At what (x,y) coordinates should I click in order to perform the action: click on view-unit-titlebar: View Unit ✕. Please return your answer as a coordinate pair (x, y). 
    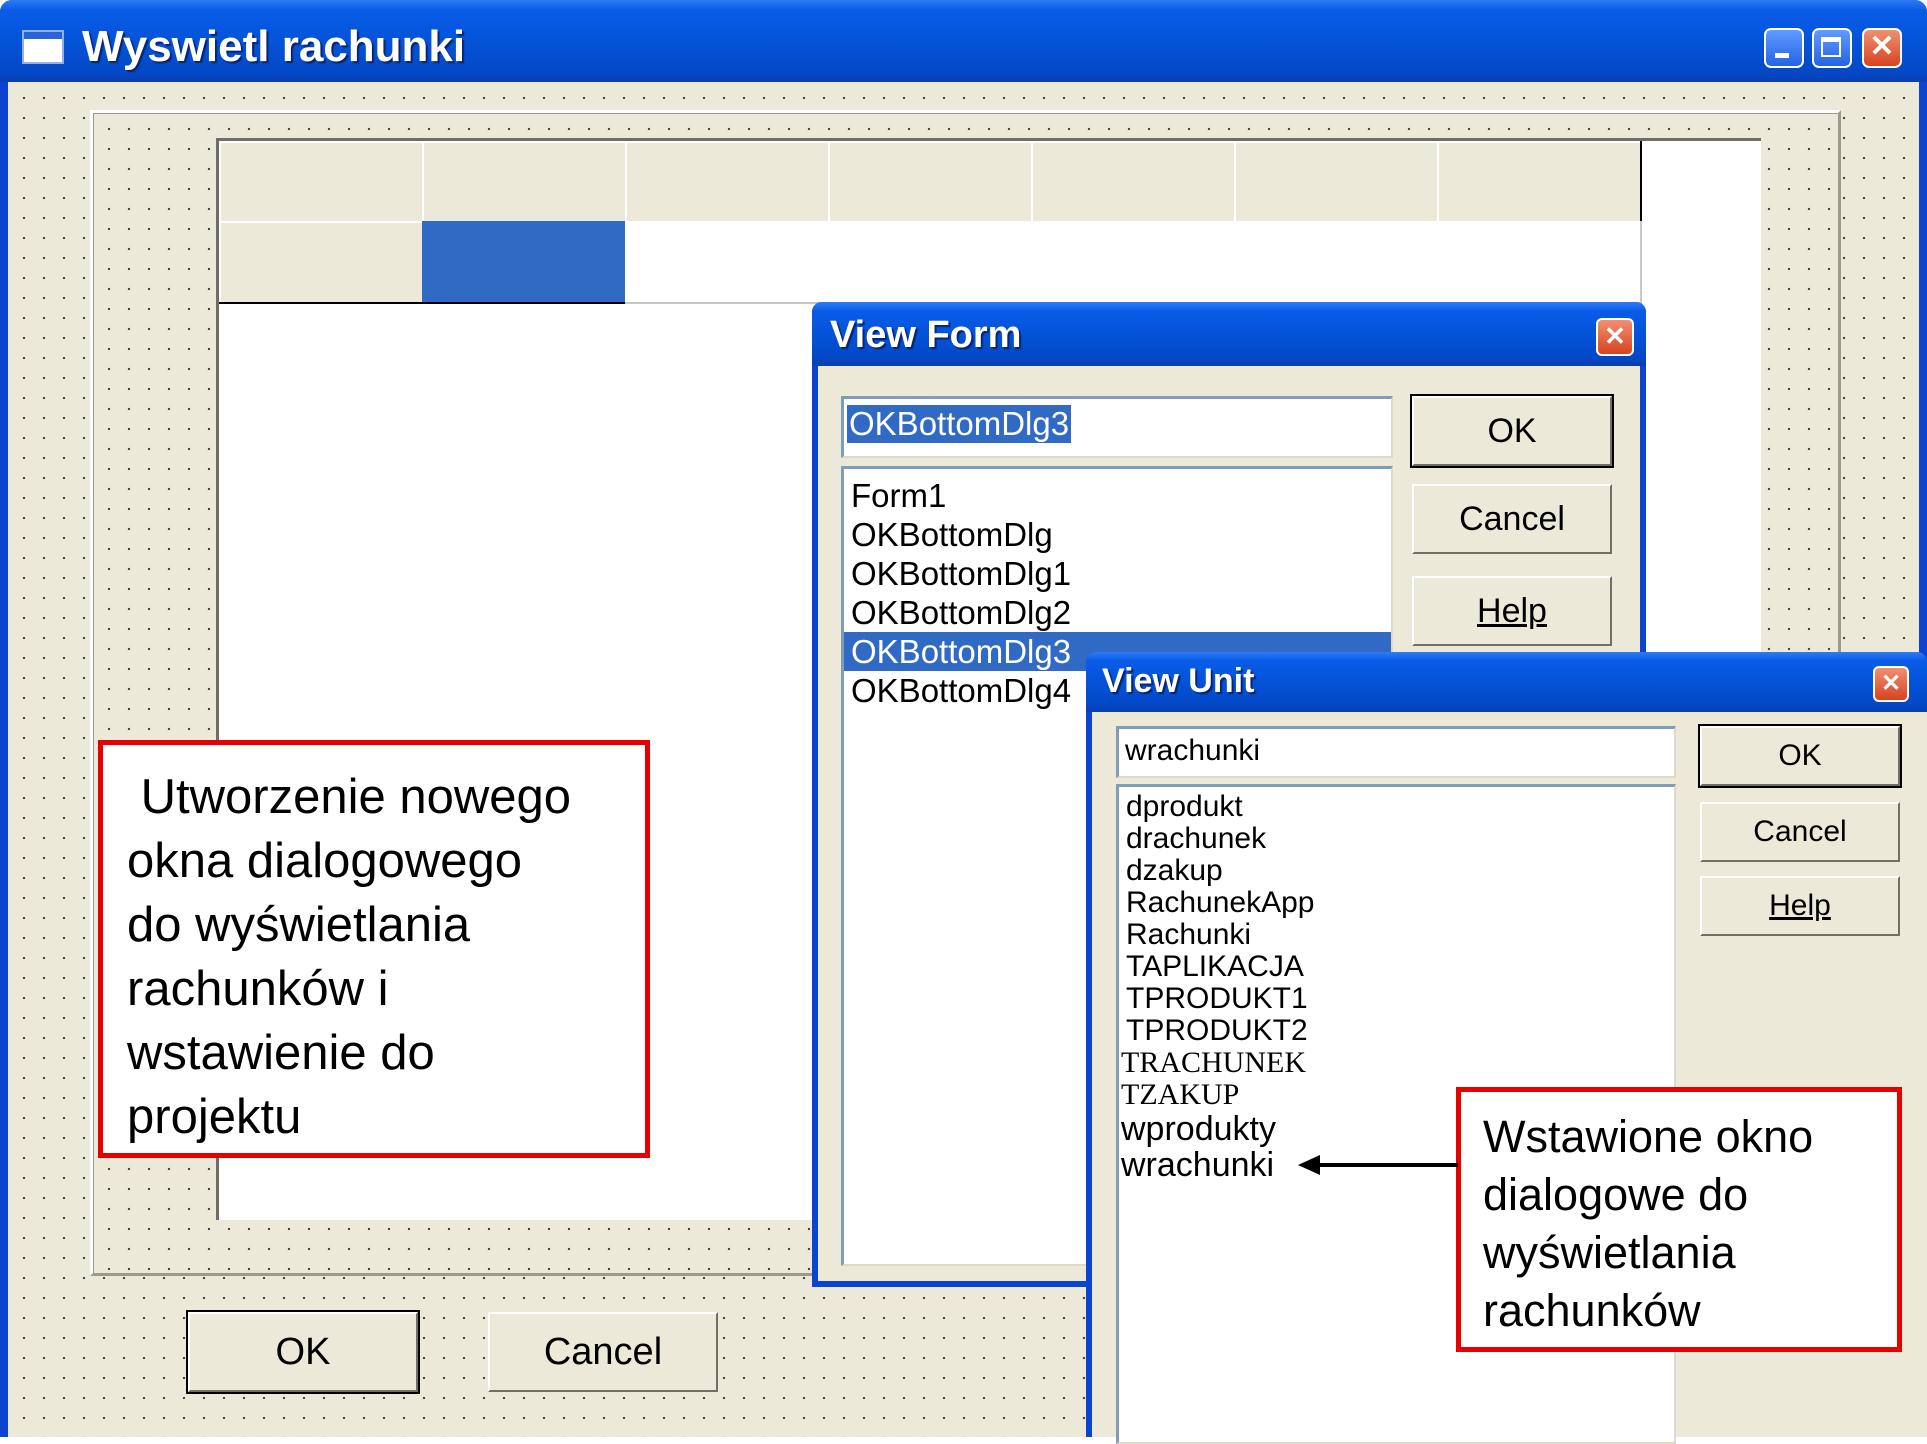
    Looking at the image, I should click on (1506, 682).